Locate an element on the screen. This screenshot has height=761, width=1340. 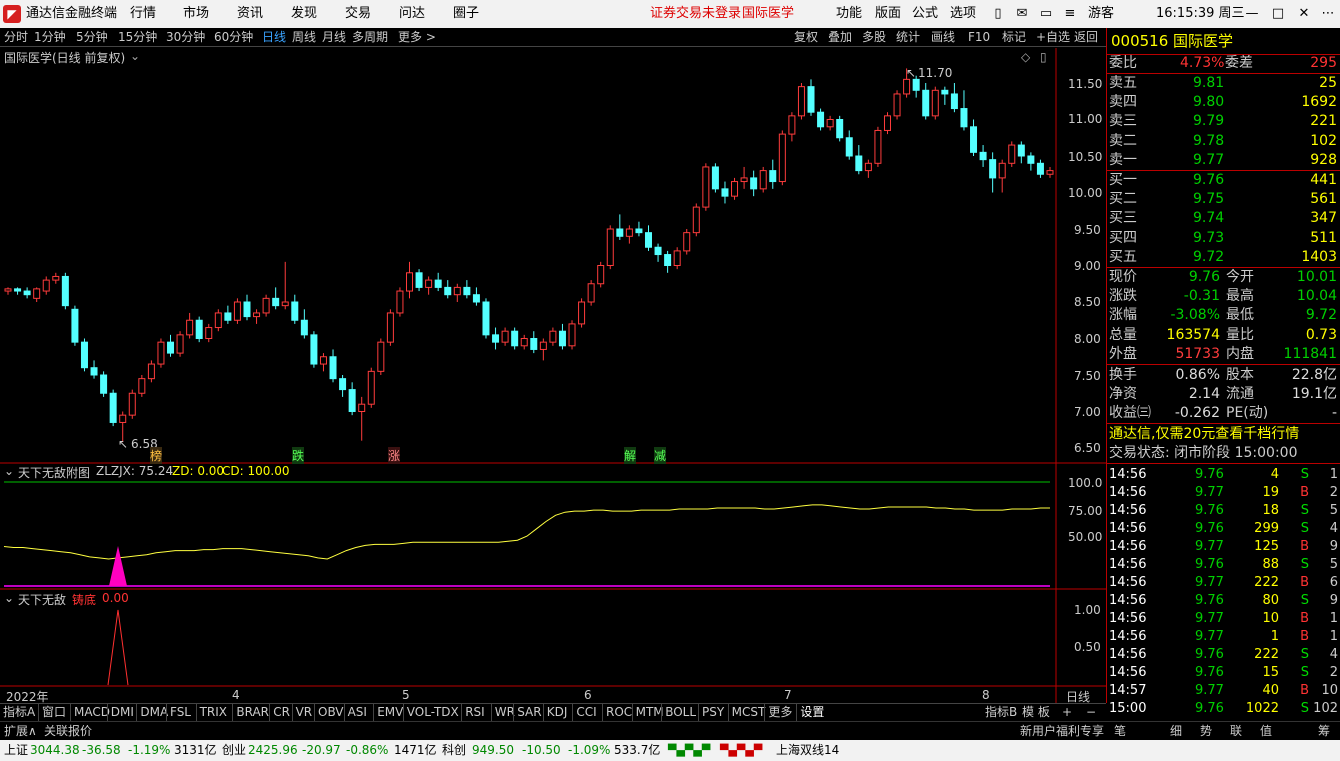
indicator-tab: OBV is located at coordinates (329, 712).